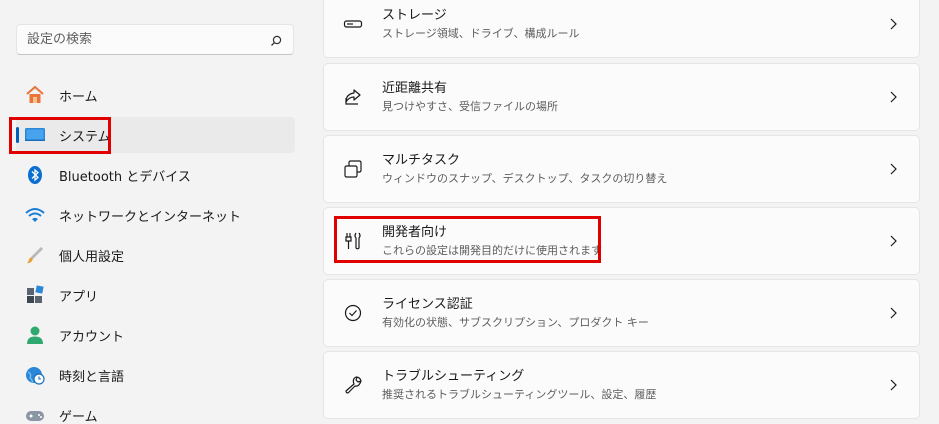 Image resolution: width=939 pixels, height=424 pixels. What do you see at coordinates (621, 241) in the screenshot?
I see `card-for-developers: 開発者向け これらの設定は開発目的だけに使用されます` at bounding box center [621, 241].